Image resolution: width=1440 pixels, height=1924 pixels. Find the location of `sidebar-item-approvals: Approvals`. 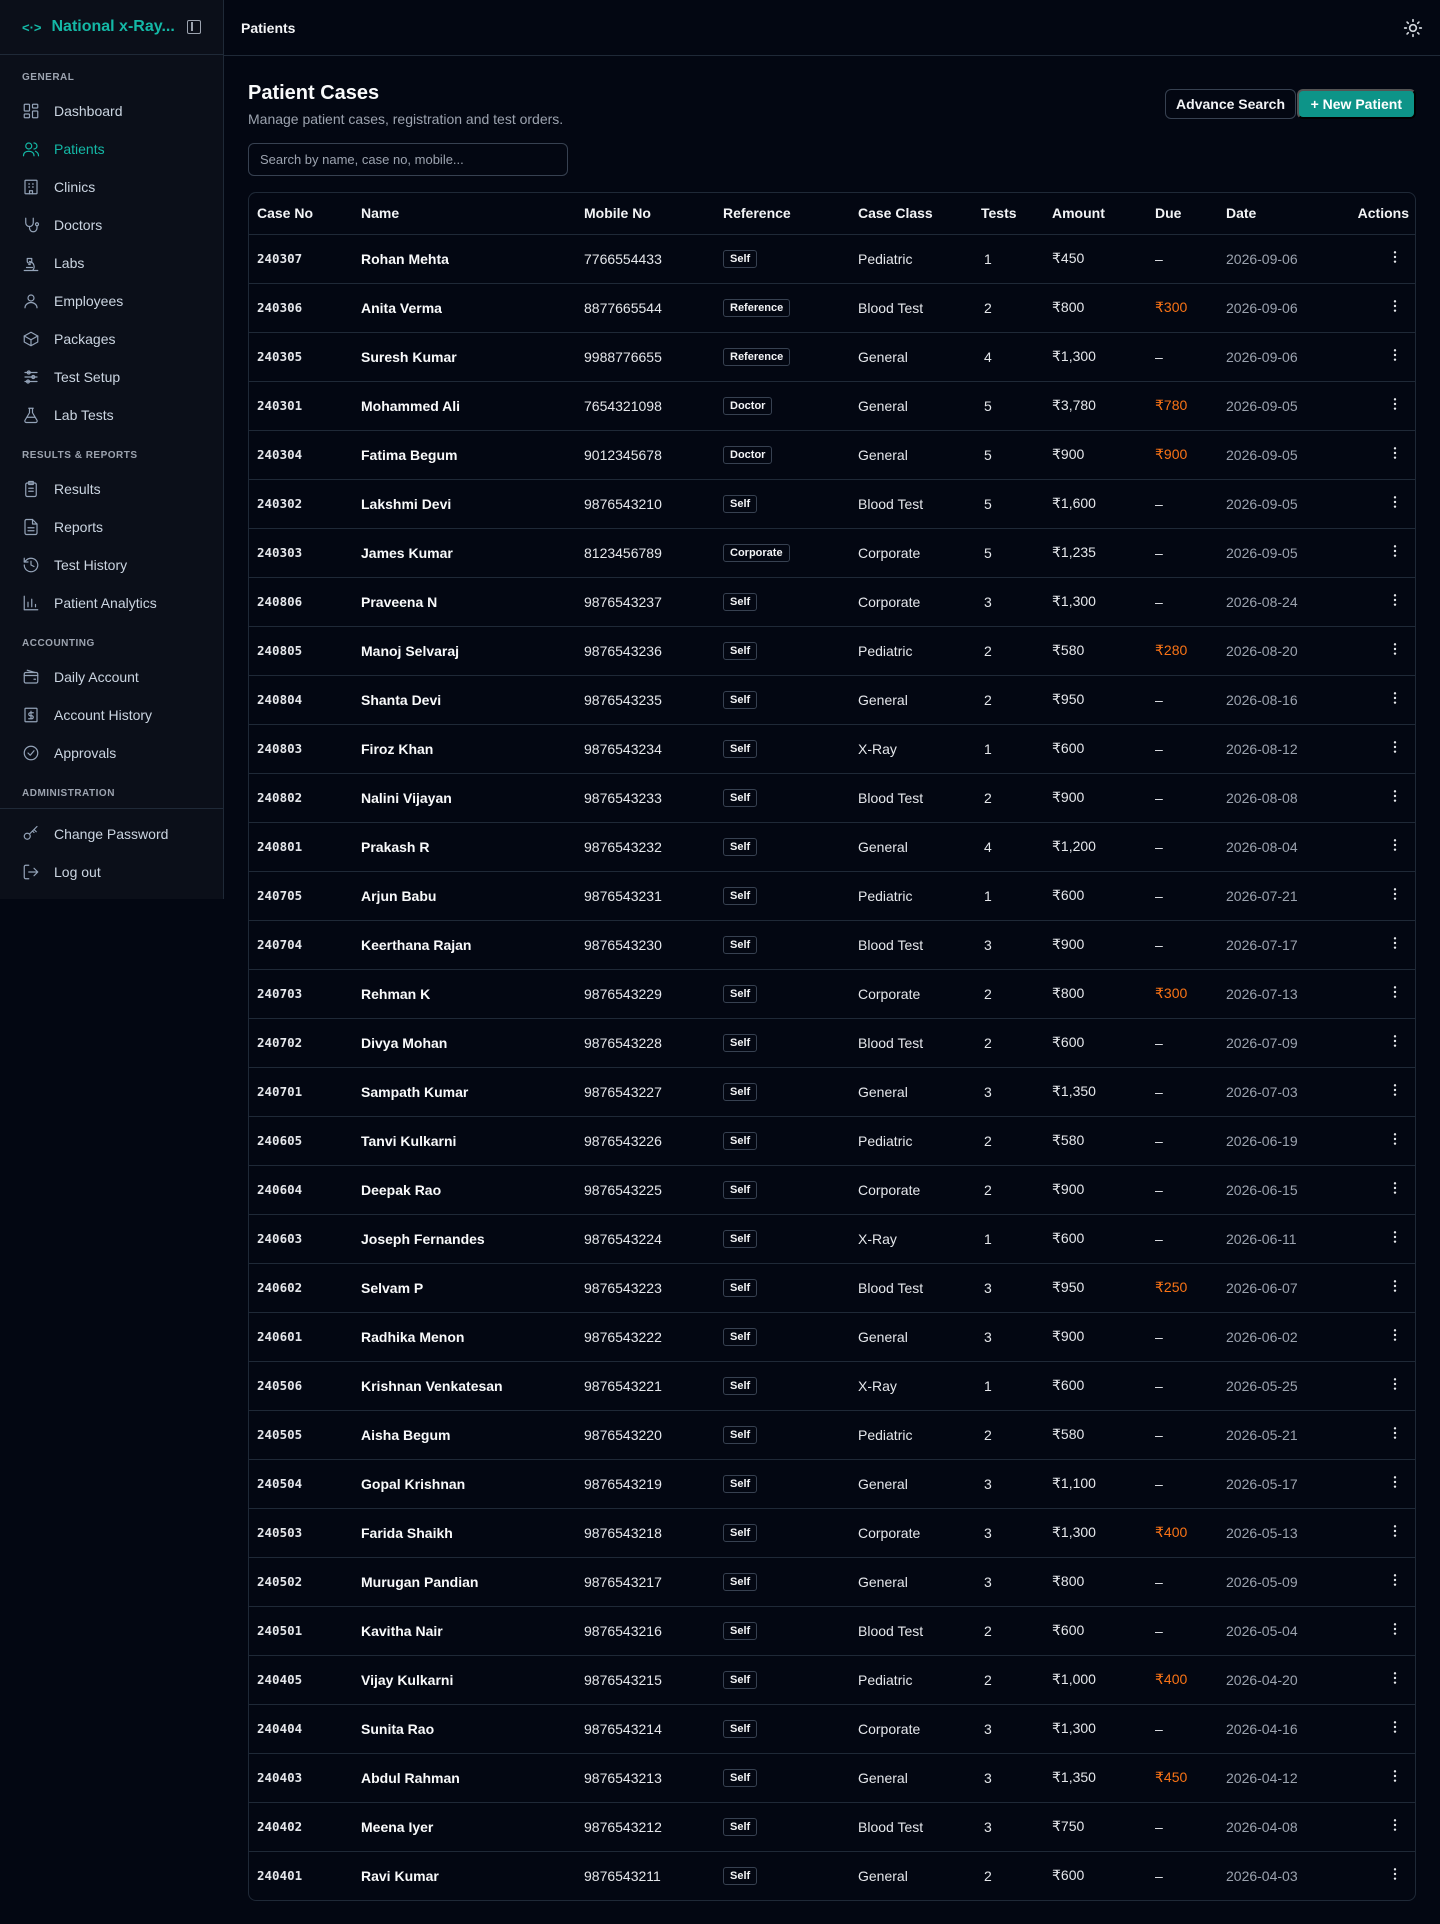

sidebar-item-approvals: Approvals is located at coordinates (111, 753).